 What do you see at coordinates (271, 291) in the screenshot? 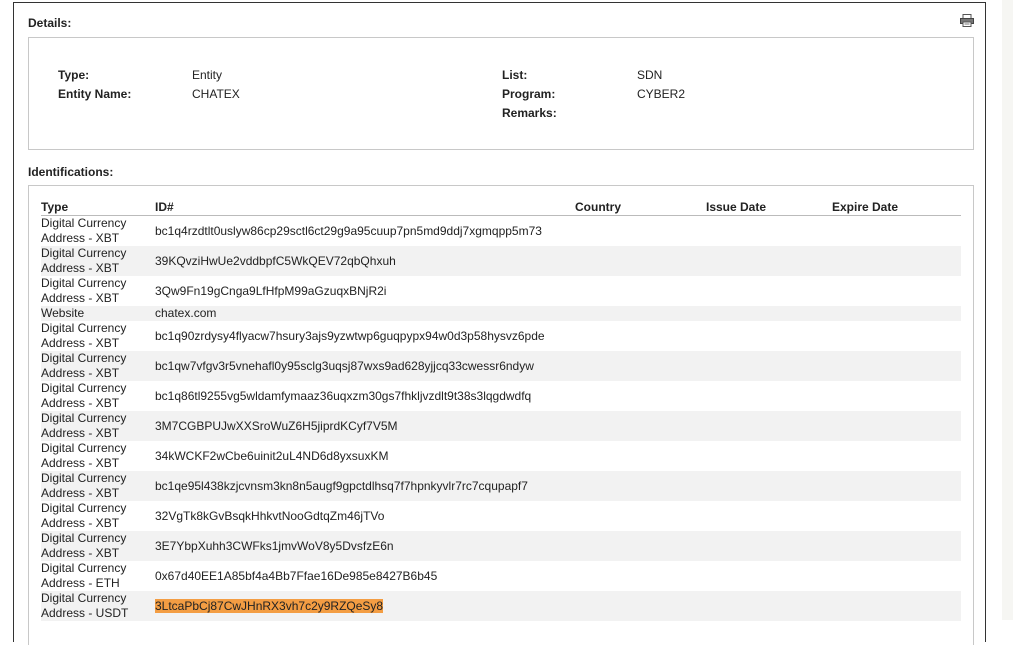
I see `id-cell: 3Qw9Fn19gCnga9LfHfpM99aGzuqxBNjR2i` at bounding box center [271, 291].